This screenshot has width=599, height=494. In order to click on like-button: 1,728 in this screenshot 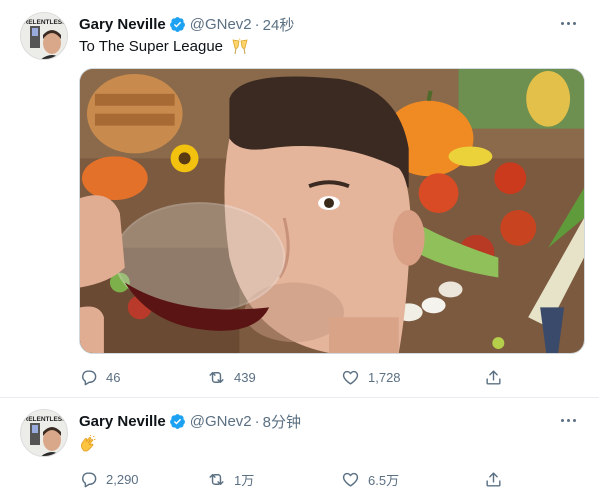, I will do `click(371, 377)`.